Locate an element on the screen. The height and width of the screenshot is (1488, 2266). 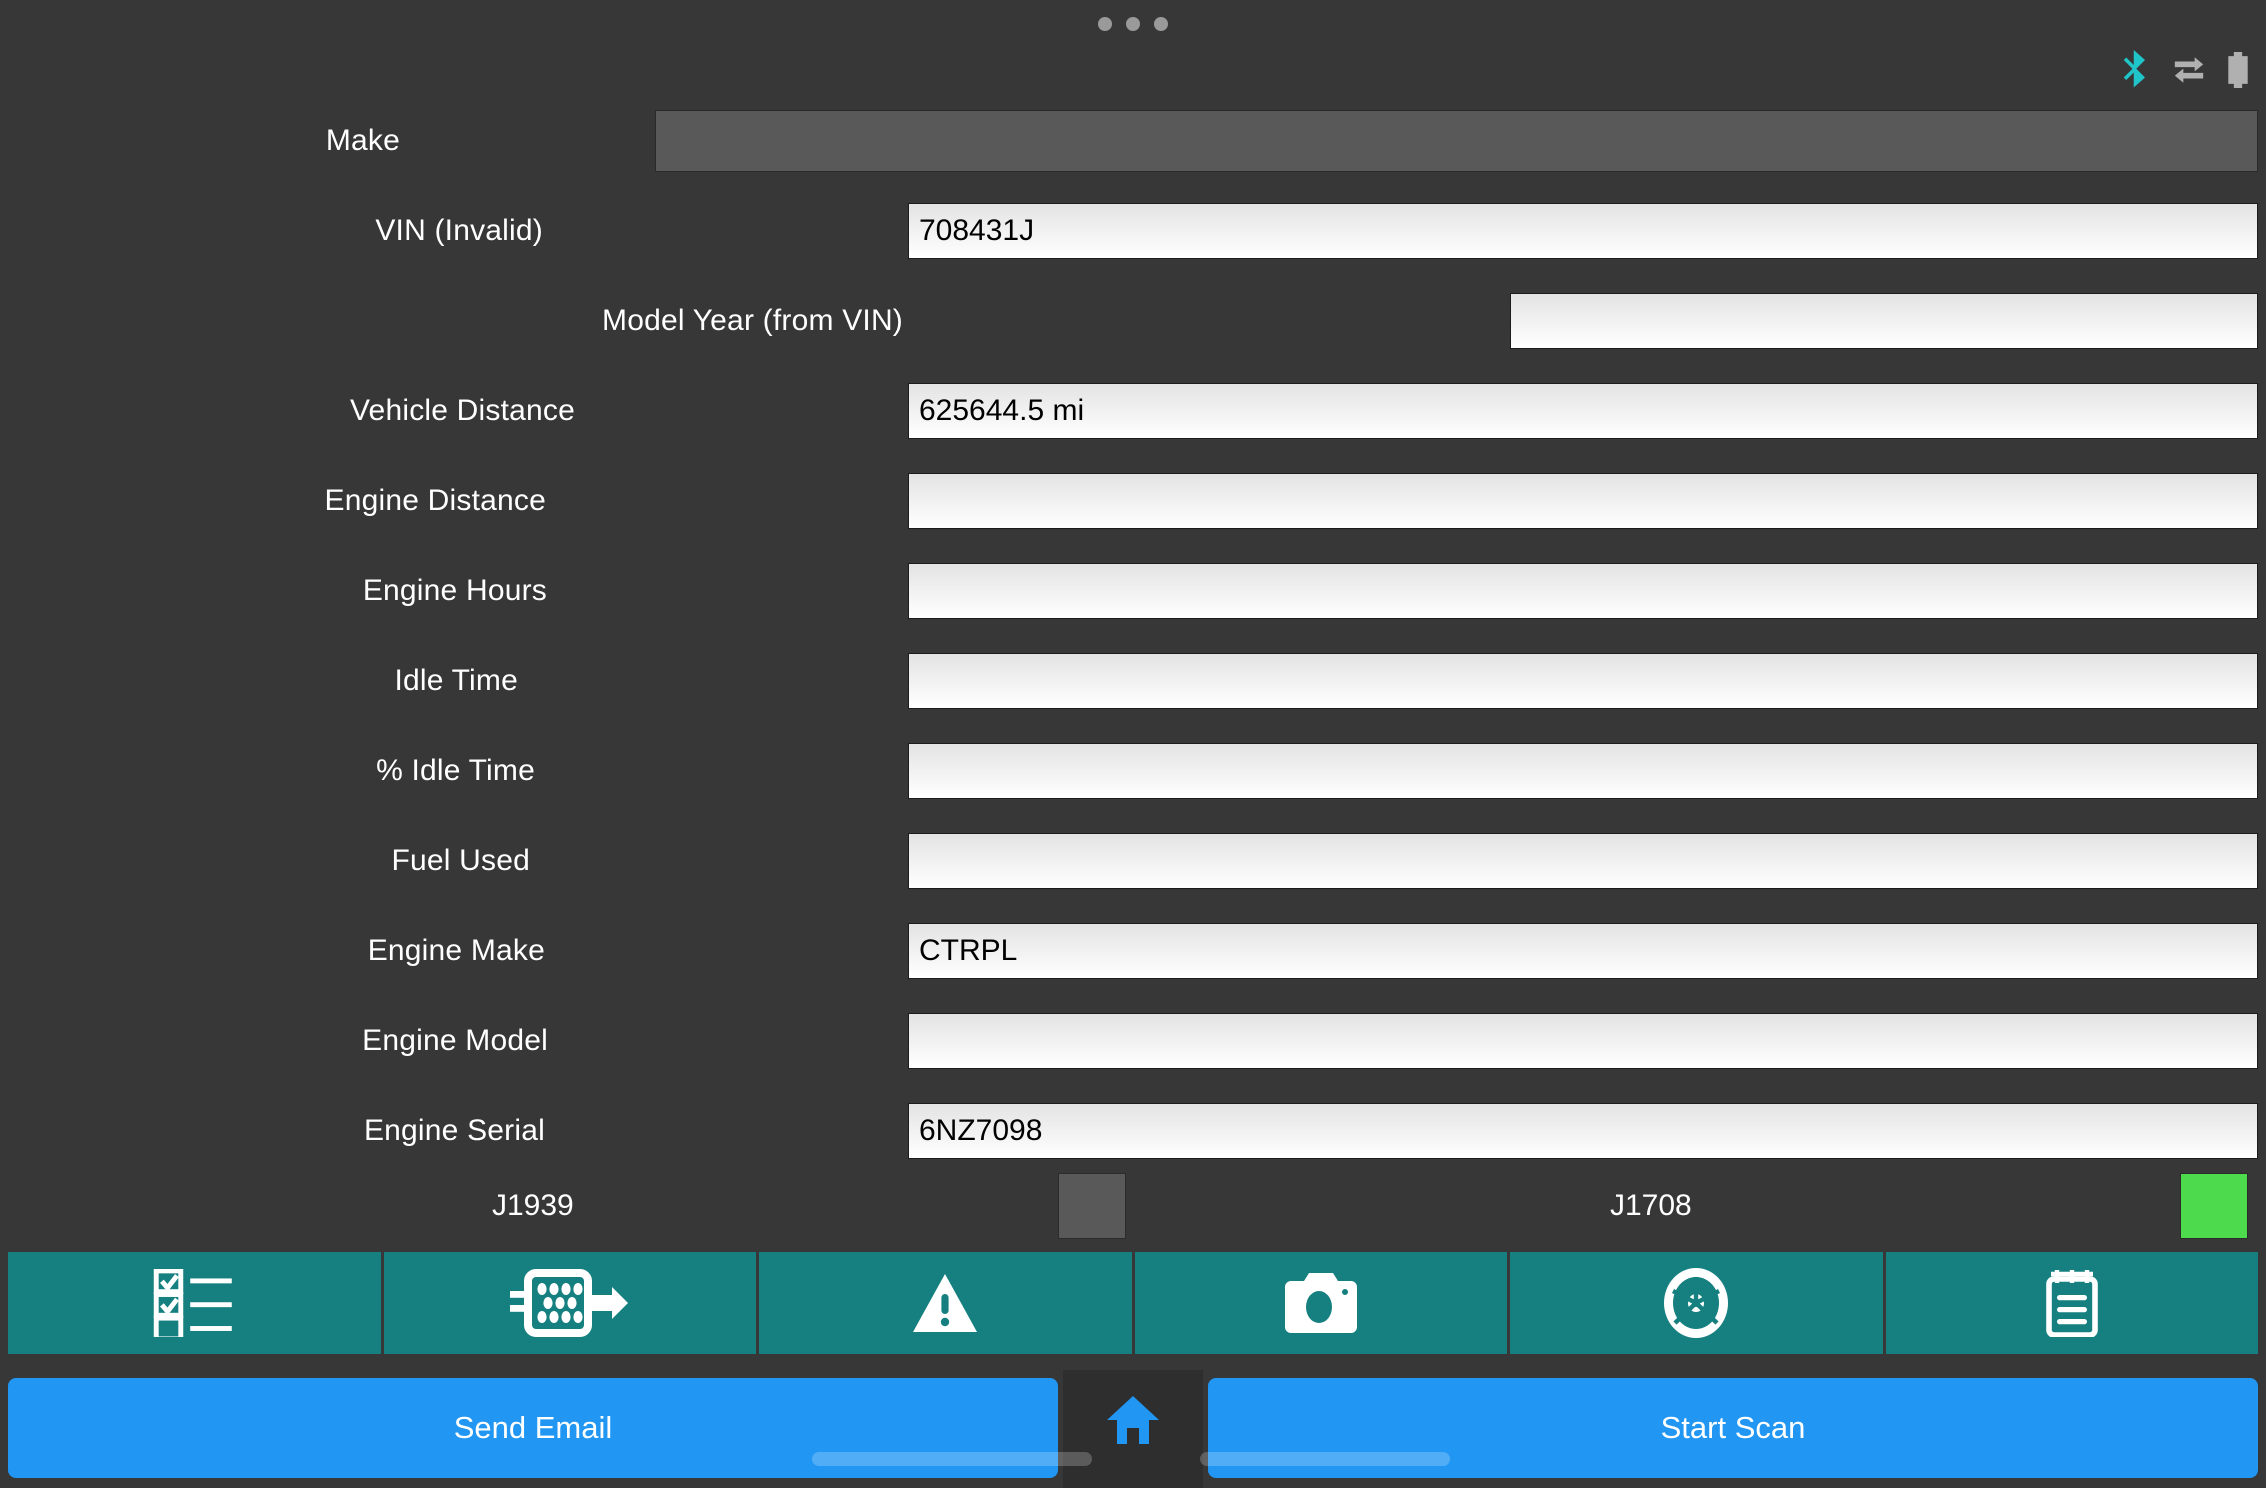
bottom-toolbar is located at coordinates (1133, 1303).